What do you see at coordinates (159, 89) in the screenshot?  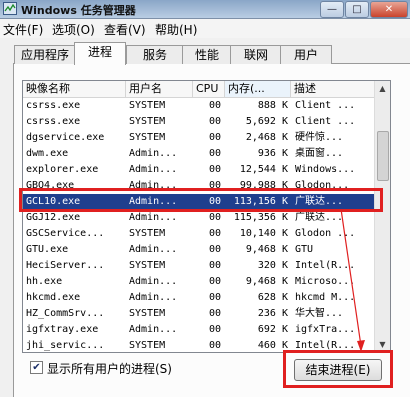 I see `column-user-name: 用户名` at bounding box center [159, 89].